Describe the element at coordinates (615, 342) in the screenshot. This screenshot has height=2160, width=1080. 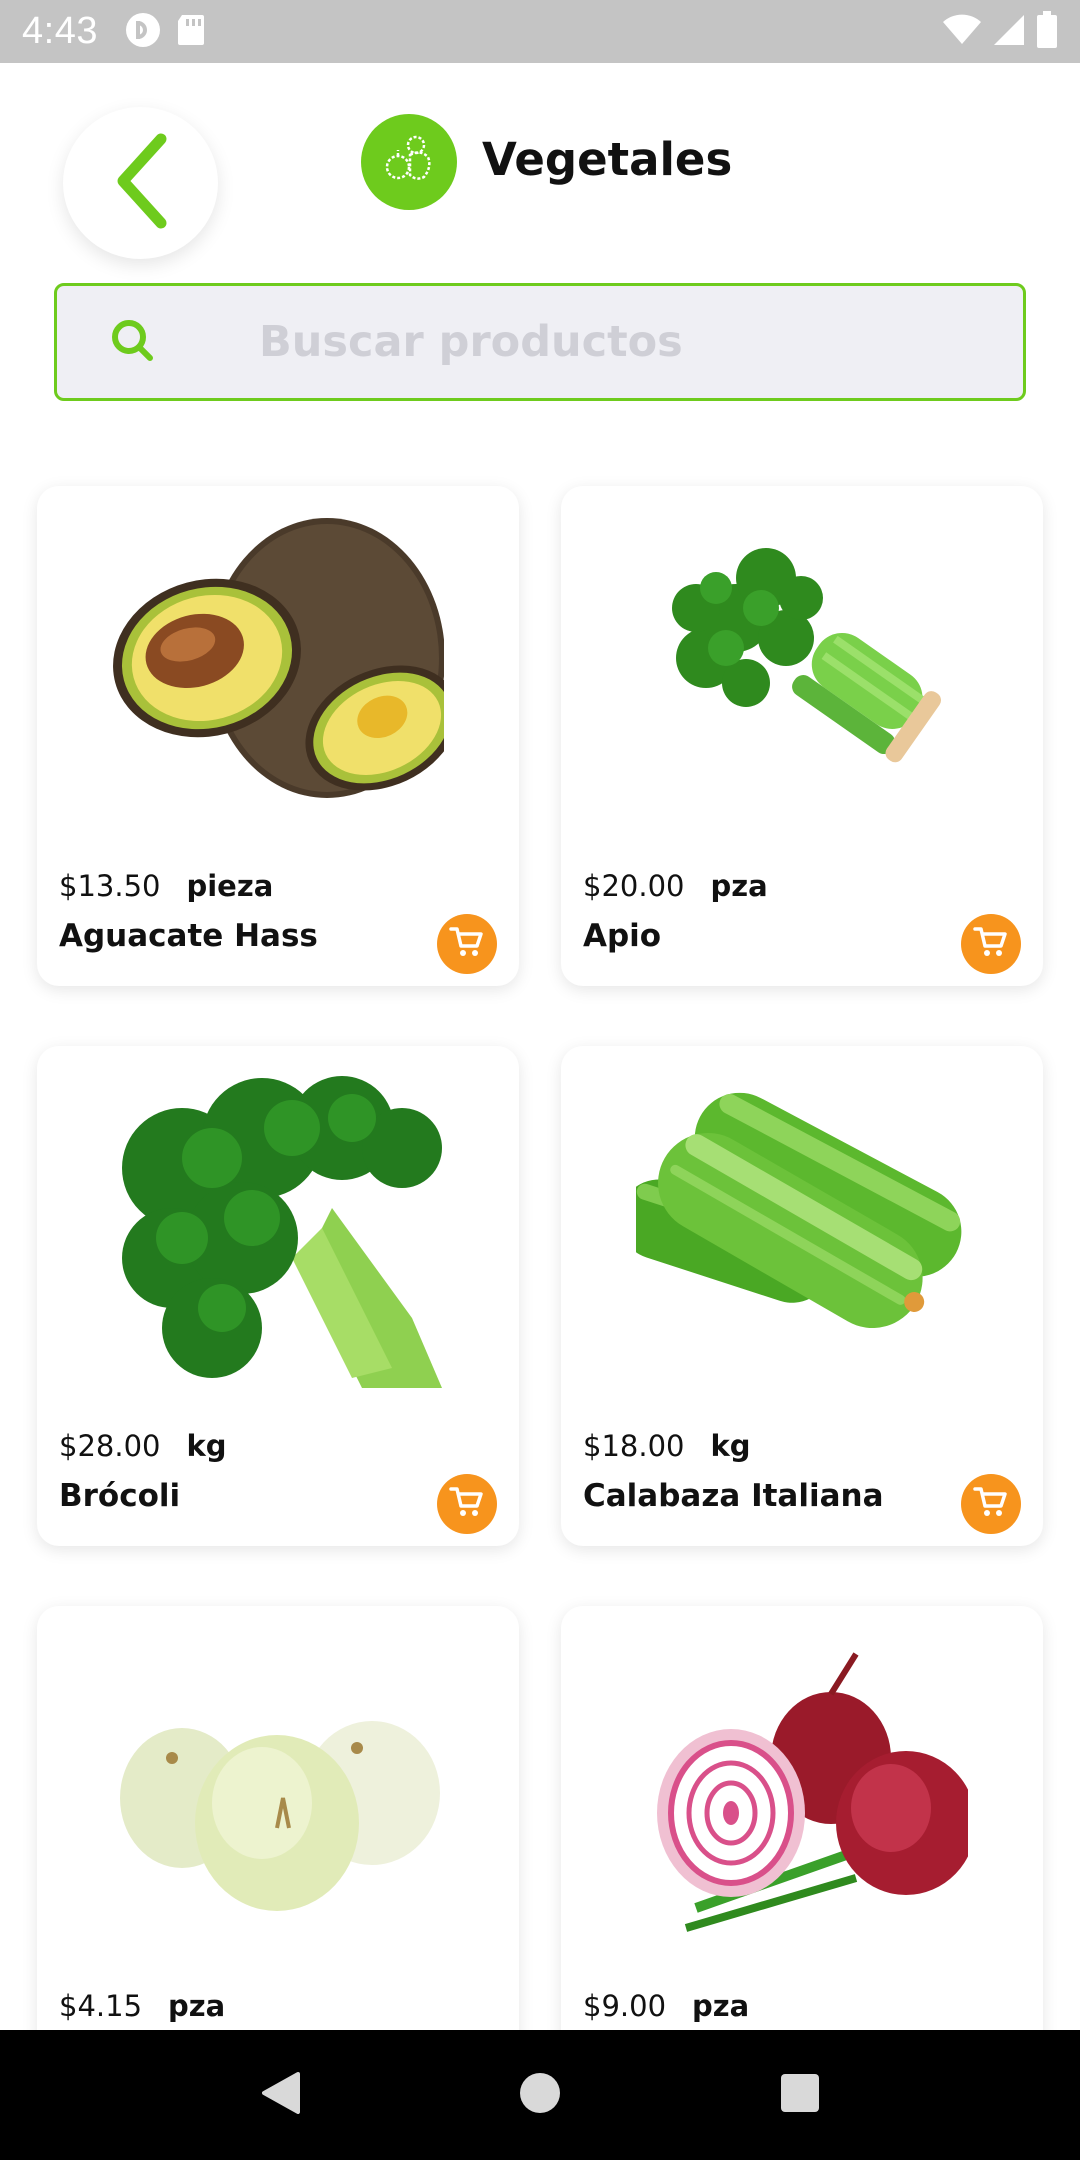
I see `search-input` at that location.